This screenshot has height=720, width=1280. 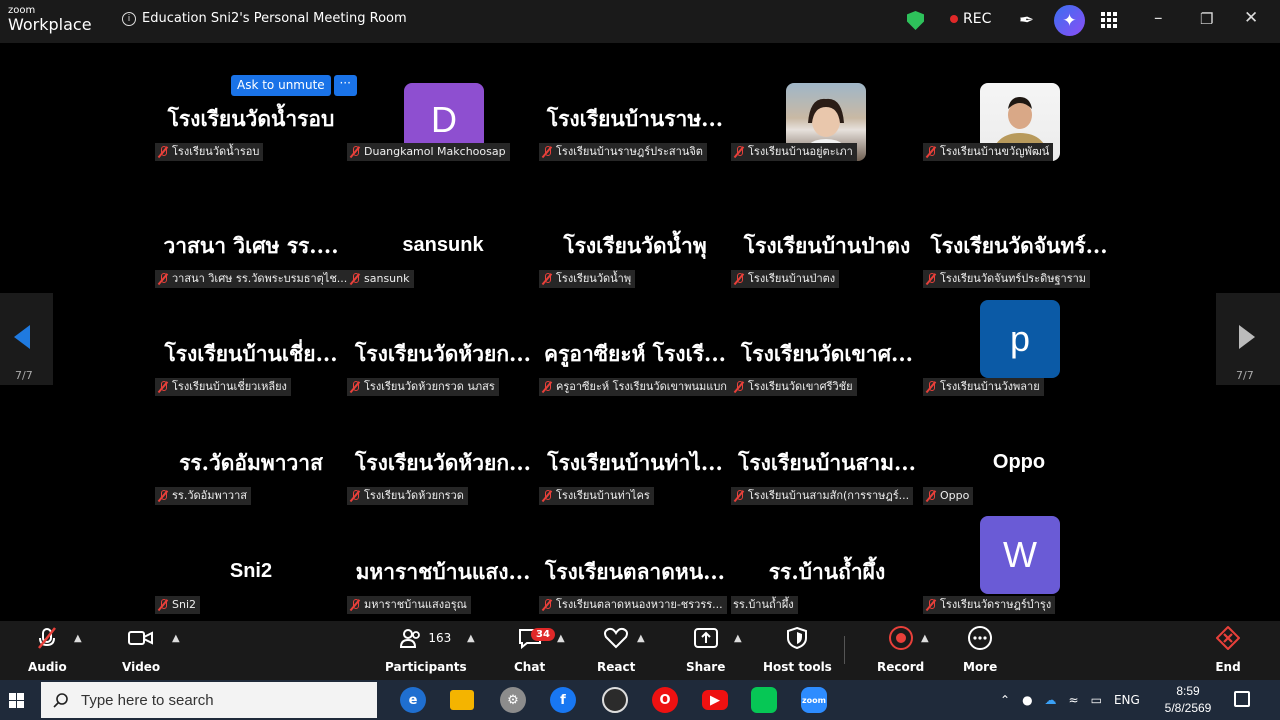 I want to click on participant-label-text: โรงเรียนบ้านขวัญพัฒน์, so click(x=995, y=151).